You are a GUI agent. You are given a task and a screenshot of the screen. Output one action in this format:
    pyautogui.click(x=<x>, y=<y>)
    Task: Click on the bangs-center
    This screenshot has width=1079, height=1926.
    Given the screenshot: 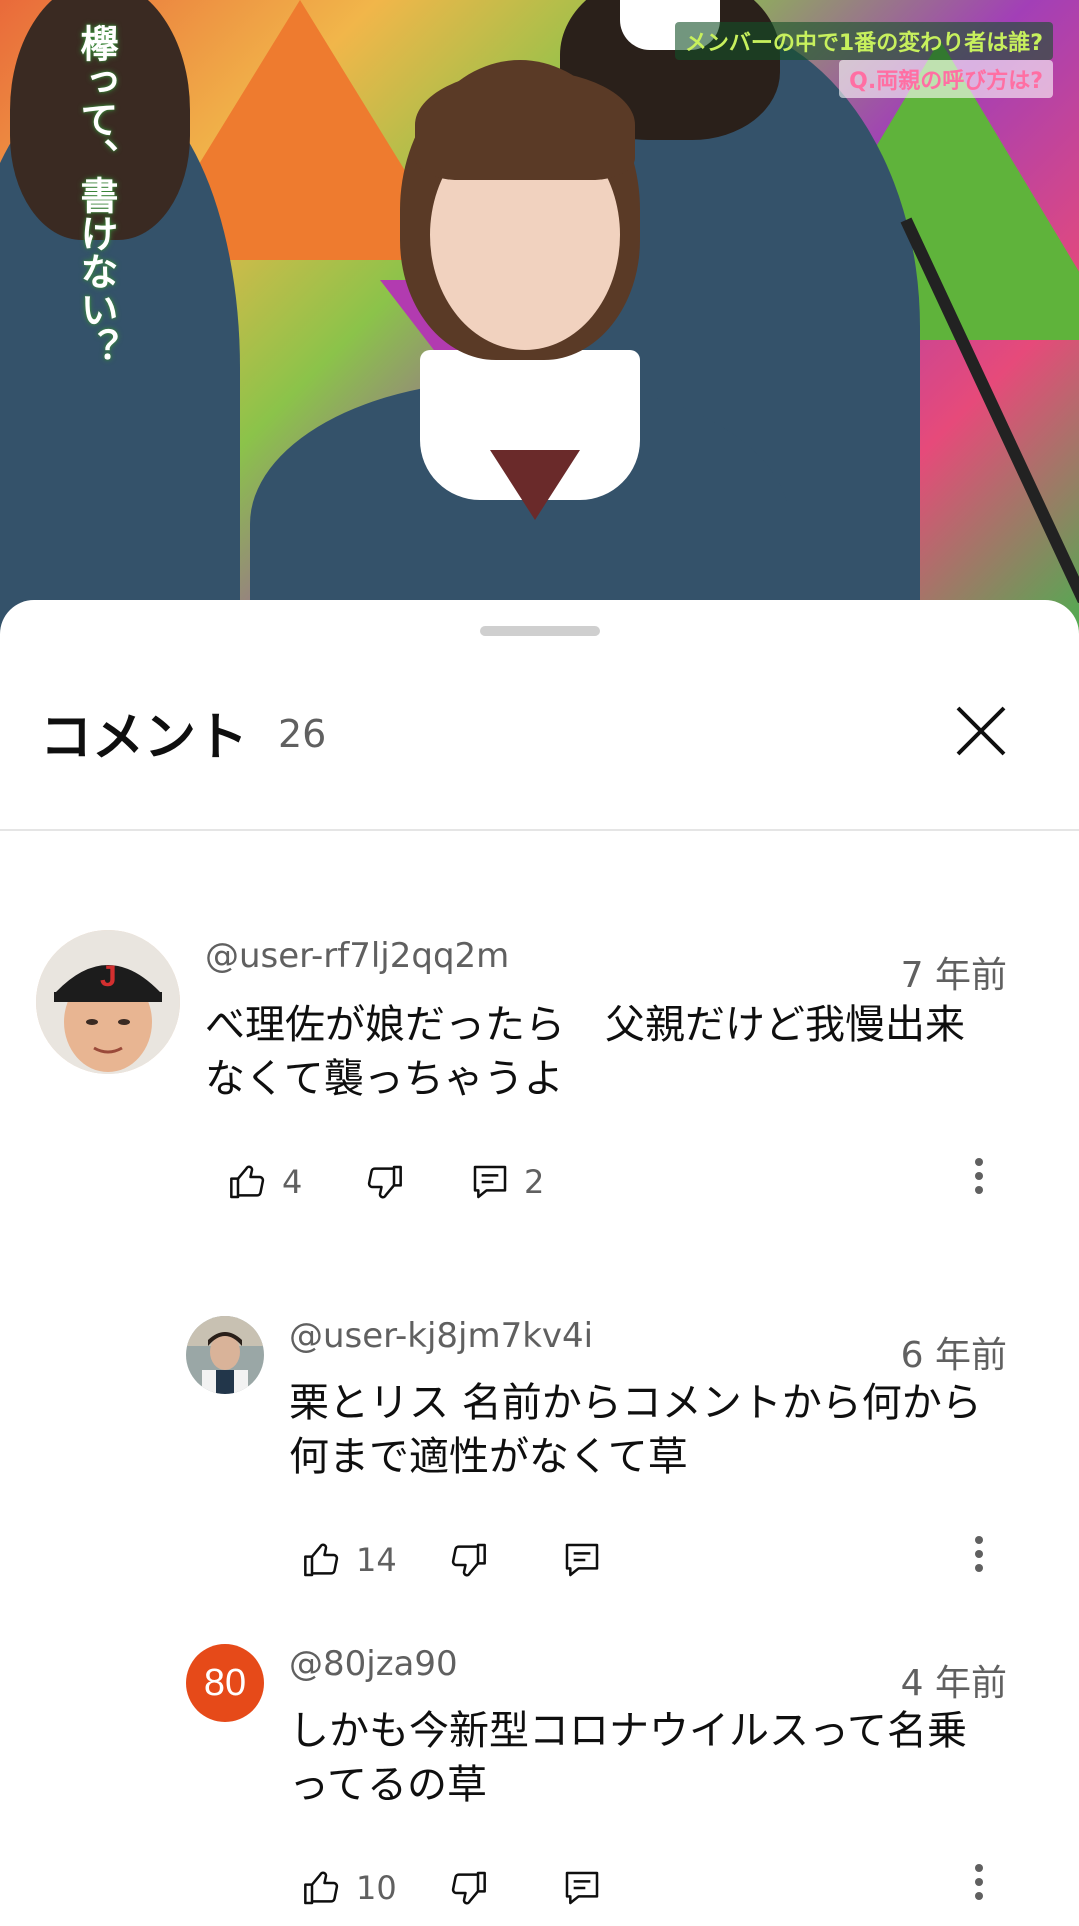 What is the action you would take?
    pyautogui.click(x=525, y=125)
    